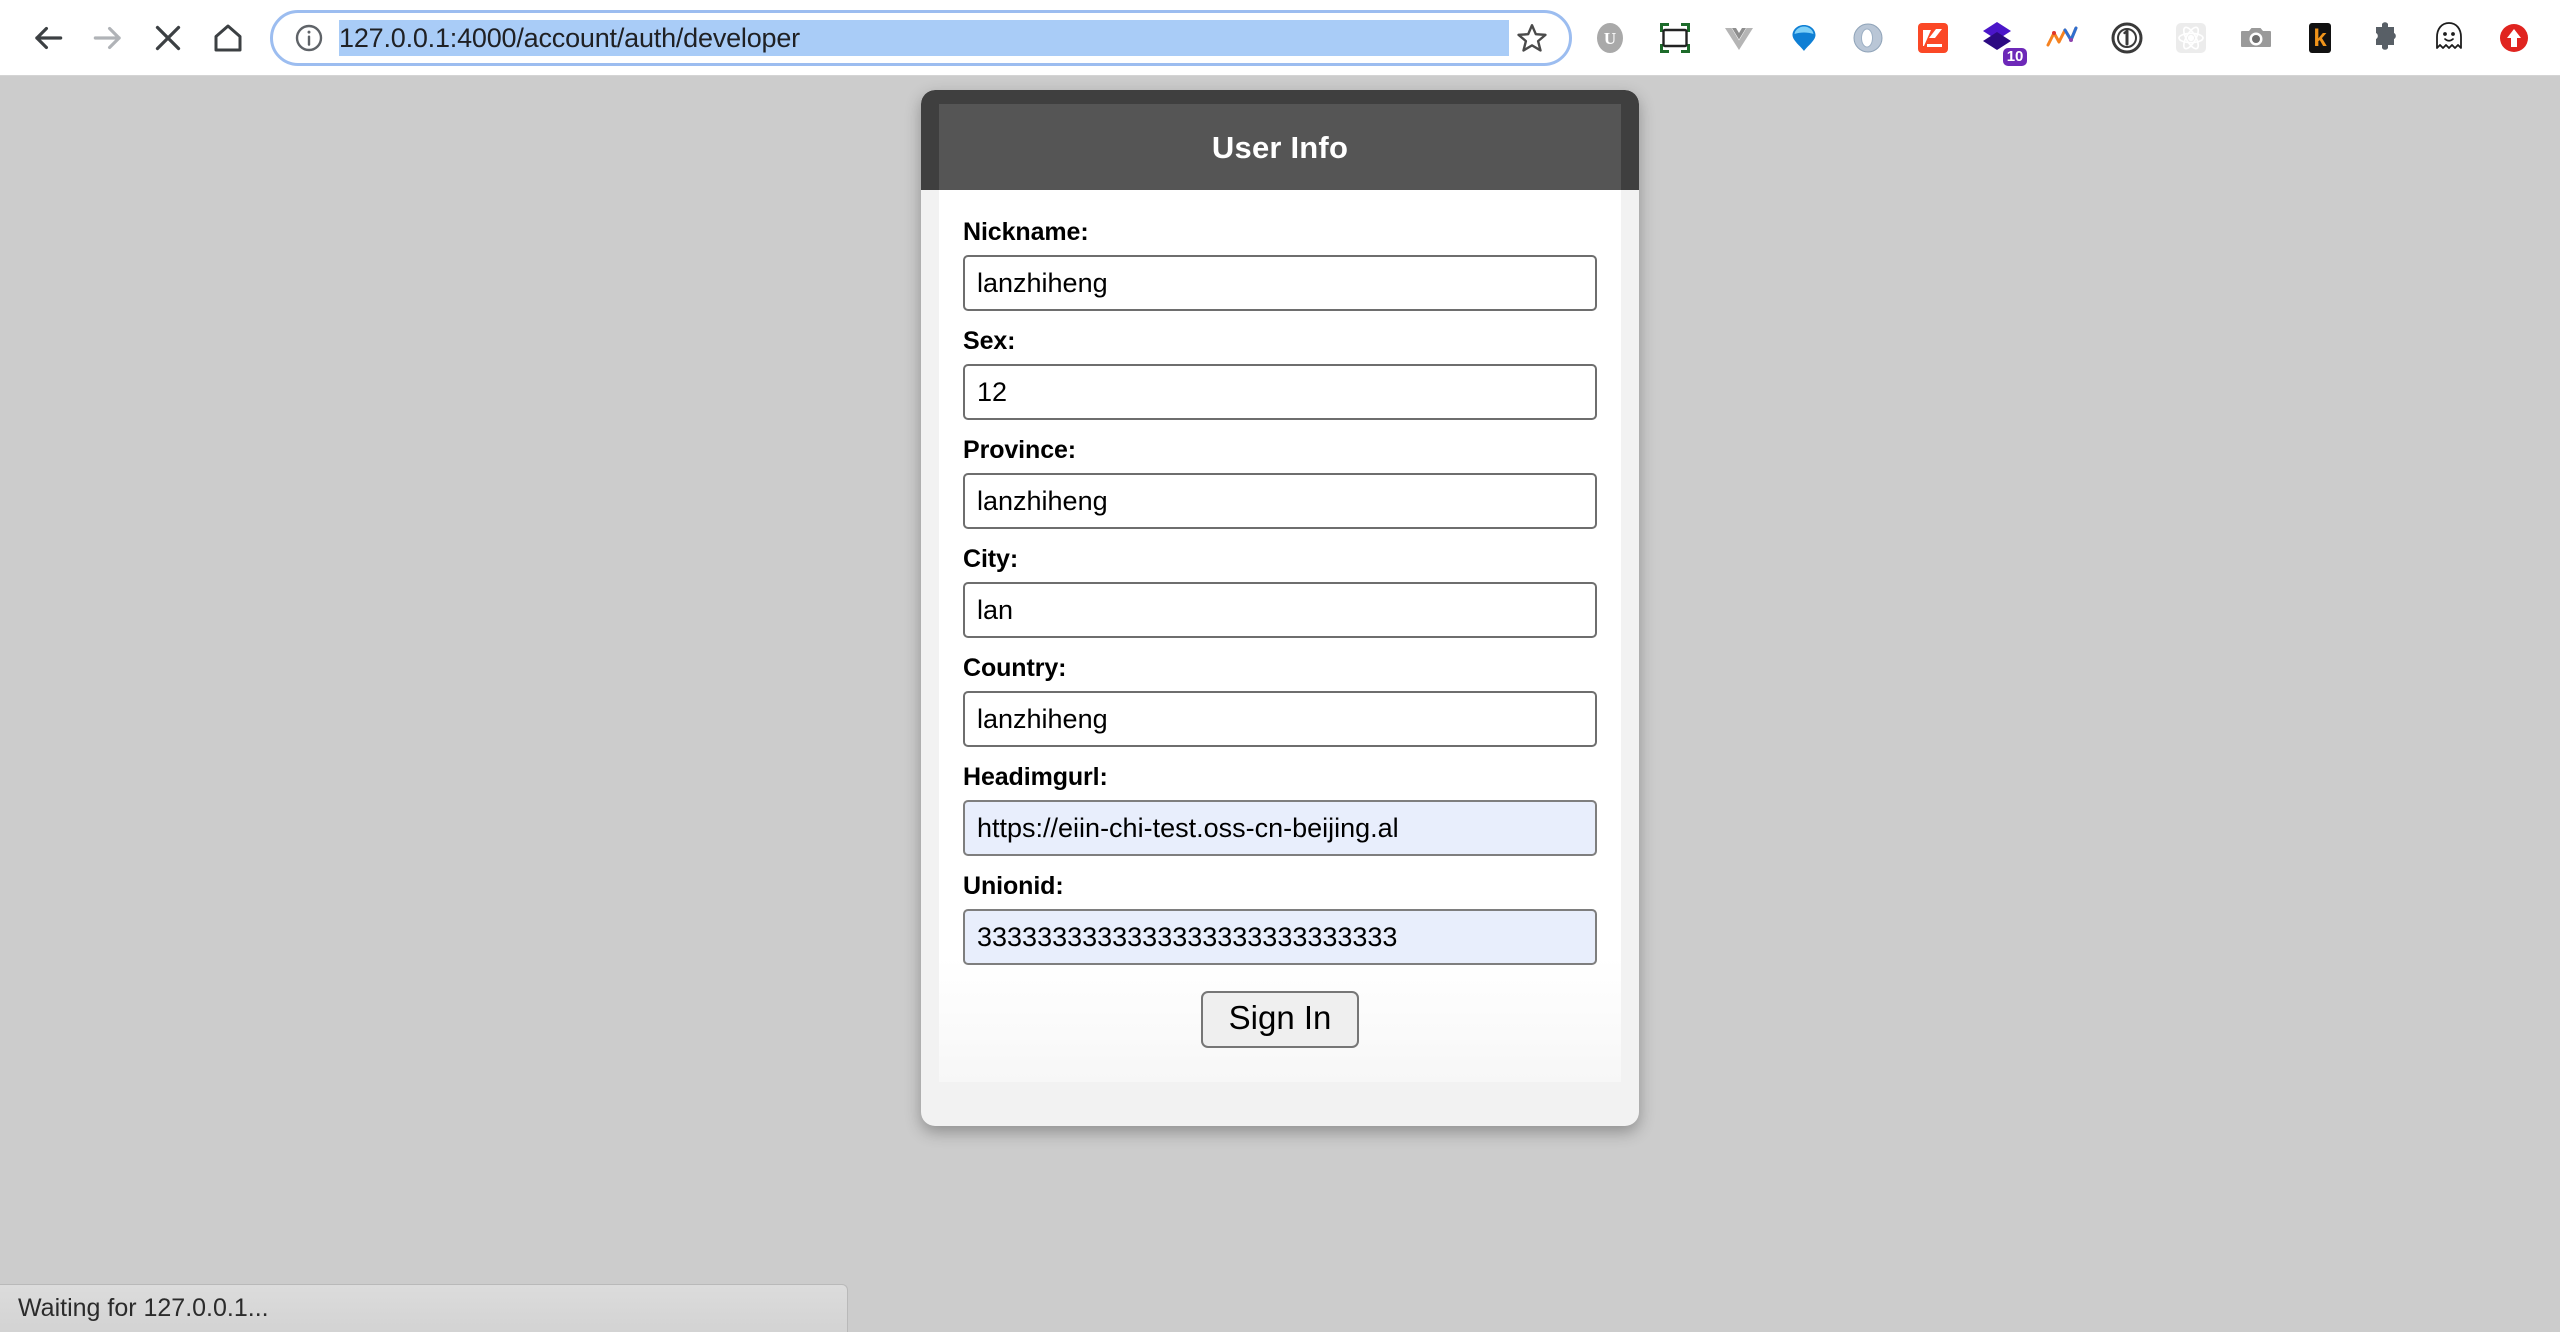  What do you see at coordinates (1020, 450) in the screenshot?
I see `label-province: Province:` at bounding box center [1020, 450].